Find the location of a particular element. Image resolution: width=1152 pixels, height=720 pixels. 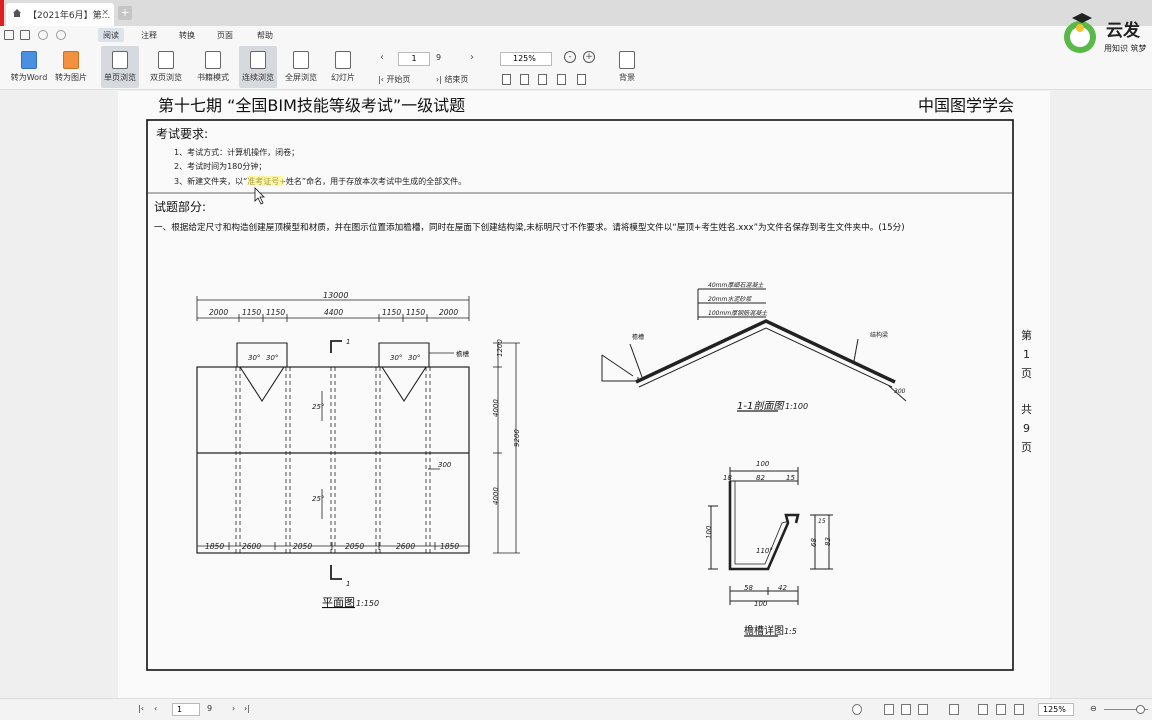

status-zoom-select: 125% is located at coordinates (1056, 709).